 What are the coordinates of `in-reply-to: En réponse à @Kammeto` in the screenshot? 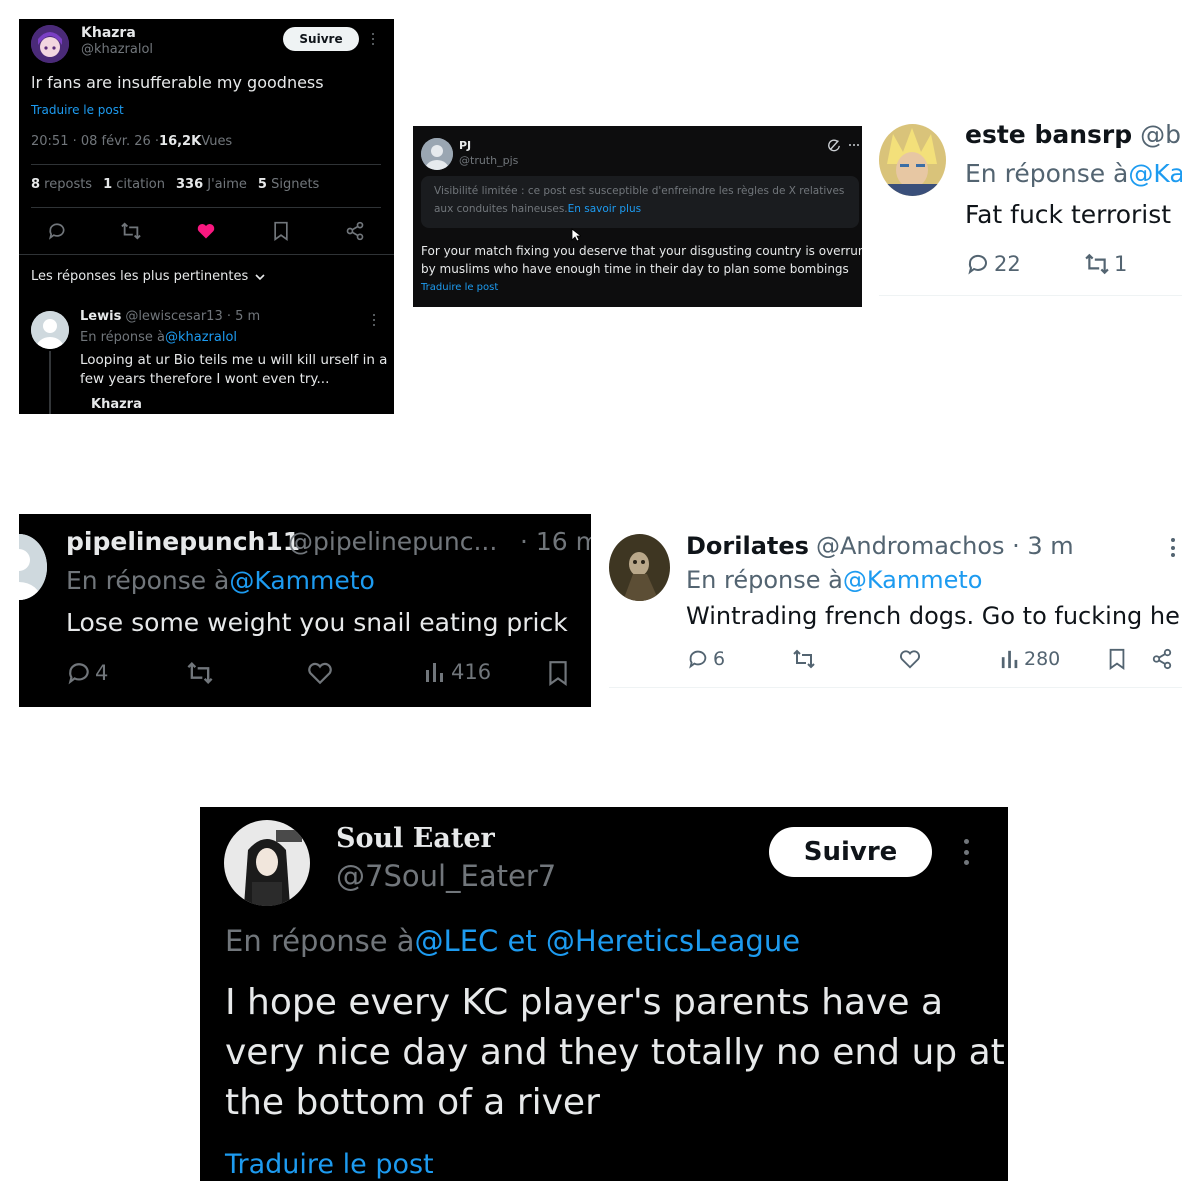 It's located at (834, 580).